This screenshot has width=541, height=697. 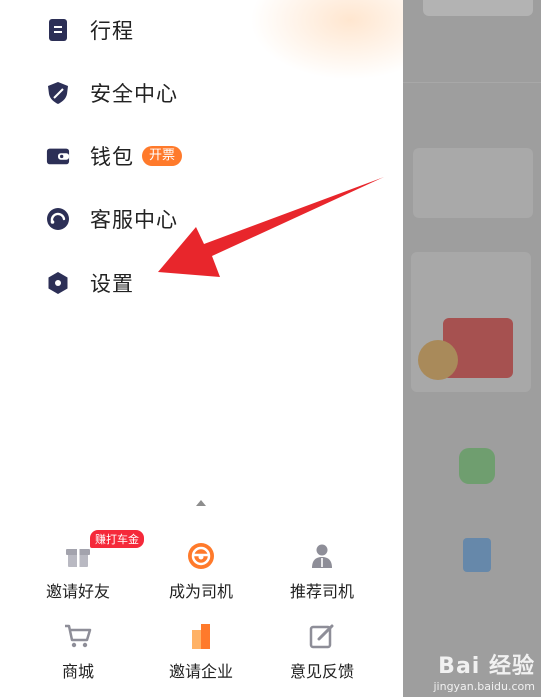 I want to click on menu-item-wallet: 钱包 开票, so click(x=114, y=156).